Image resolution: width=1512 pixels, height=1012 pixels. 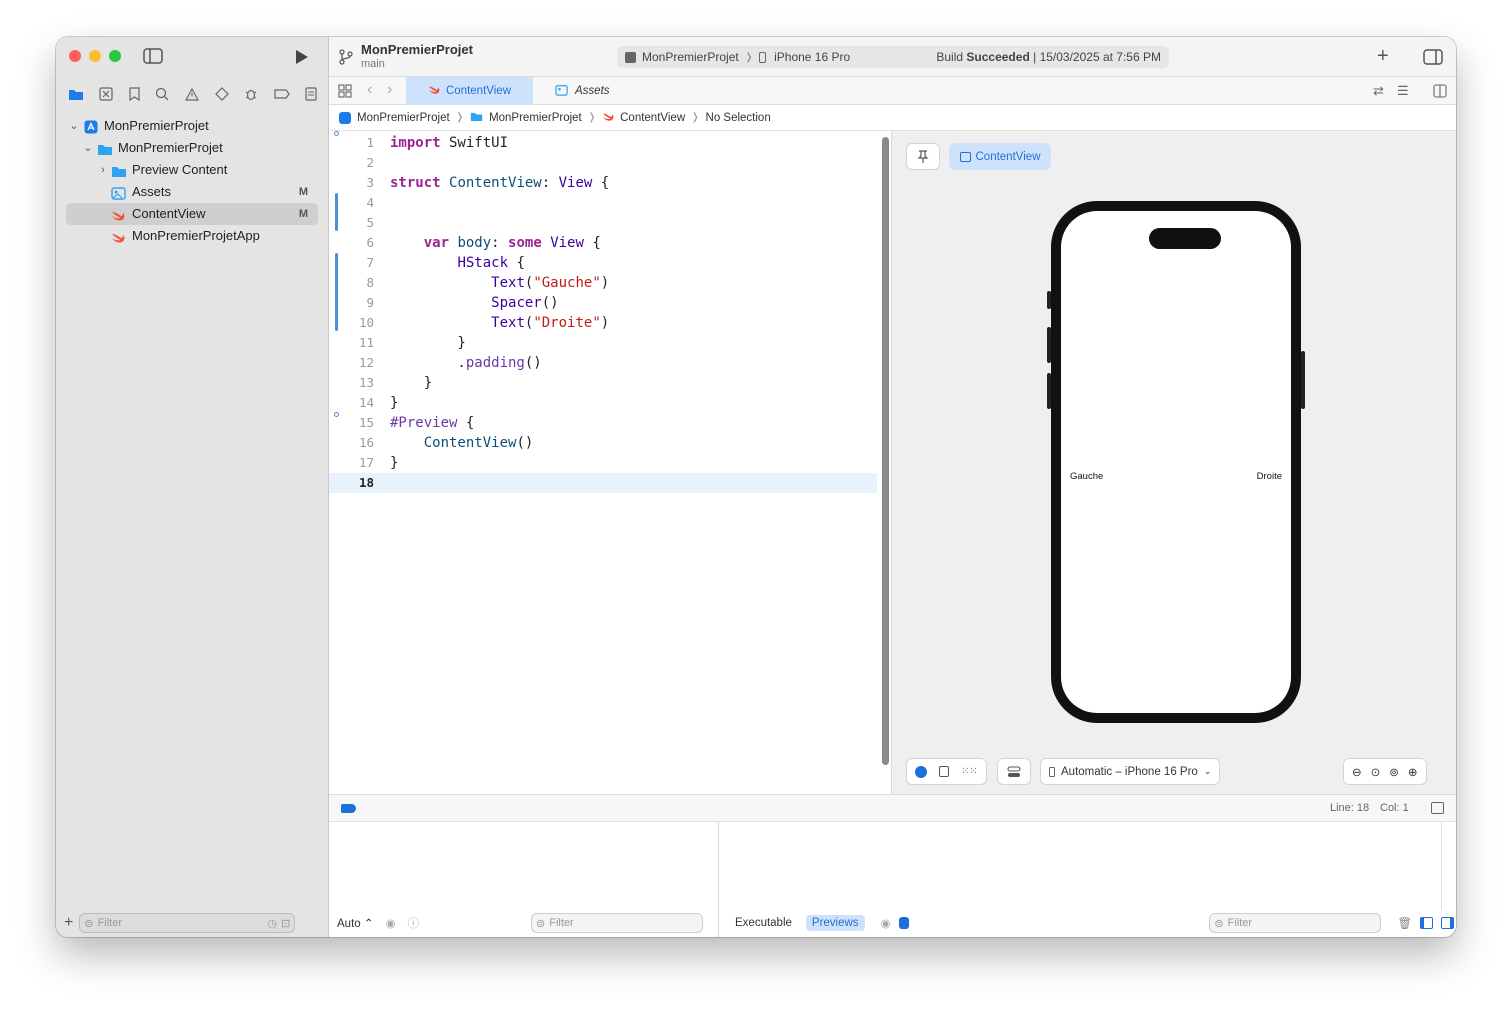 I want to click on close-button, so click(x=75, y=56).